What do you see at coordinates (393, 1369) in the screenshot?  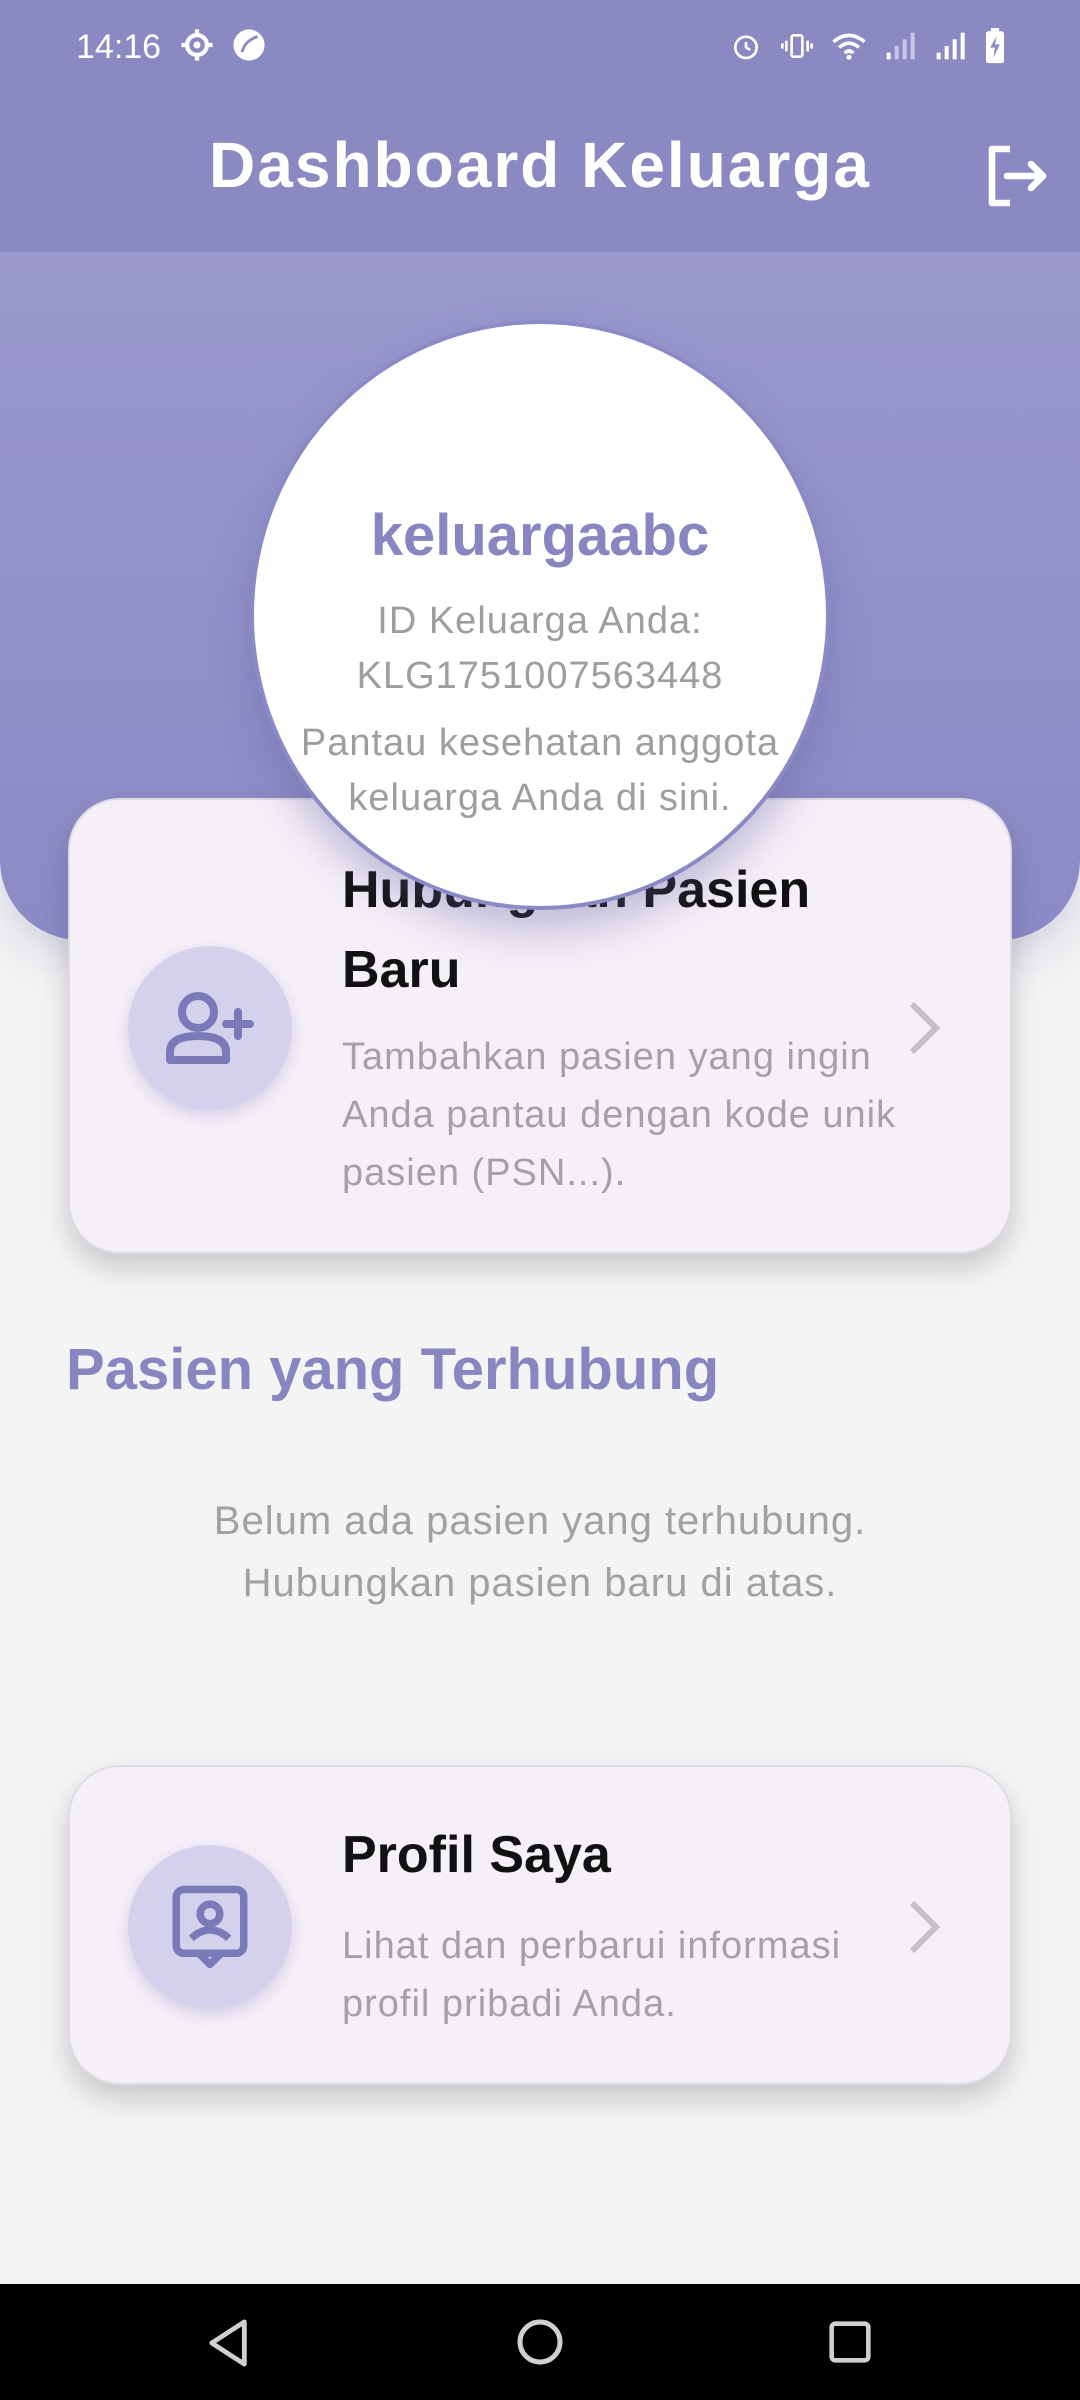 I see `connected-patients-title: Pasien yang Terhubung` at bounding box center [393, 1369].